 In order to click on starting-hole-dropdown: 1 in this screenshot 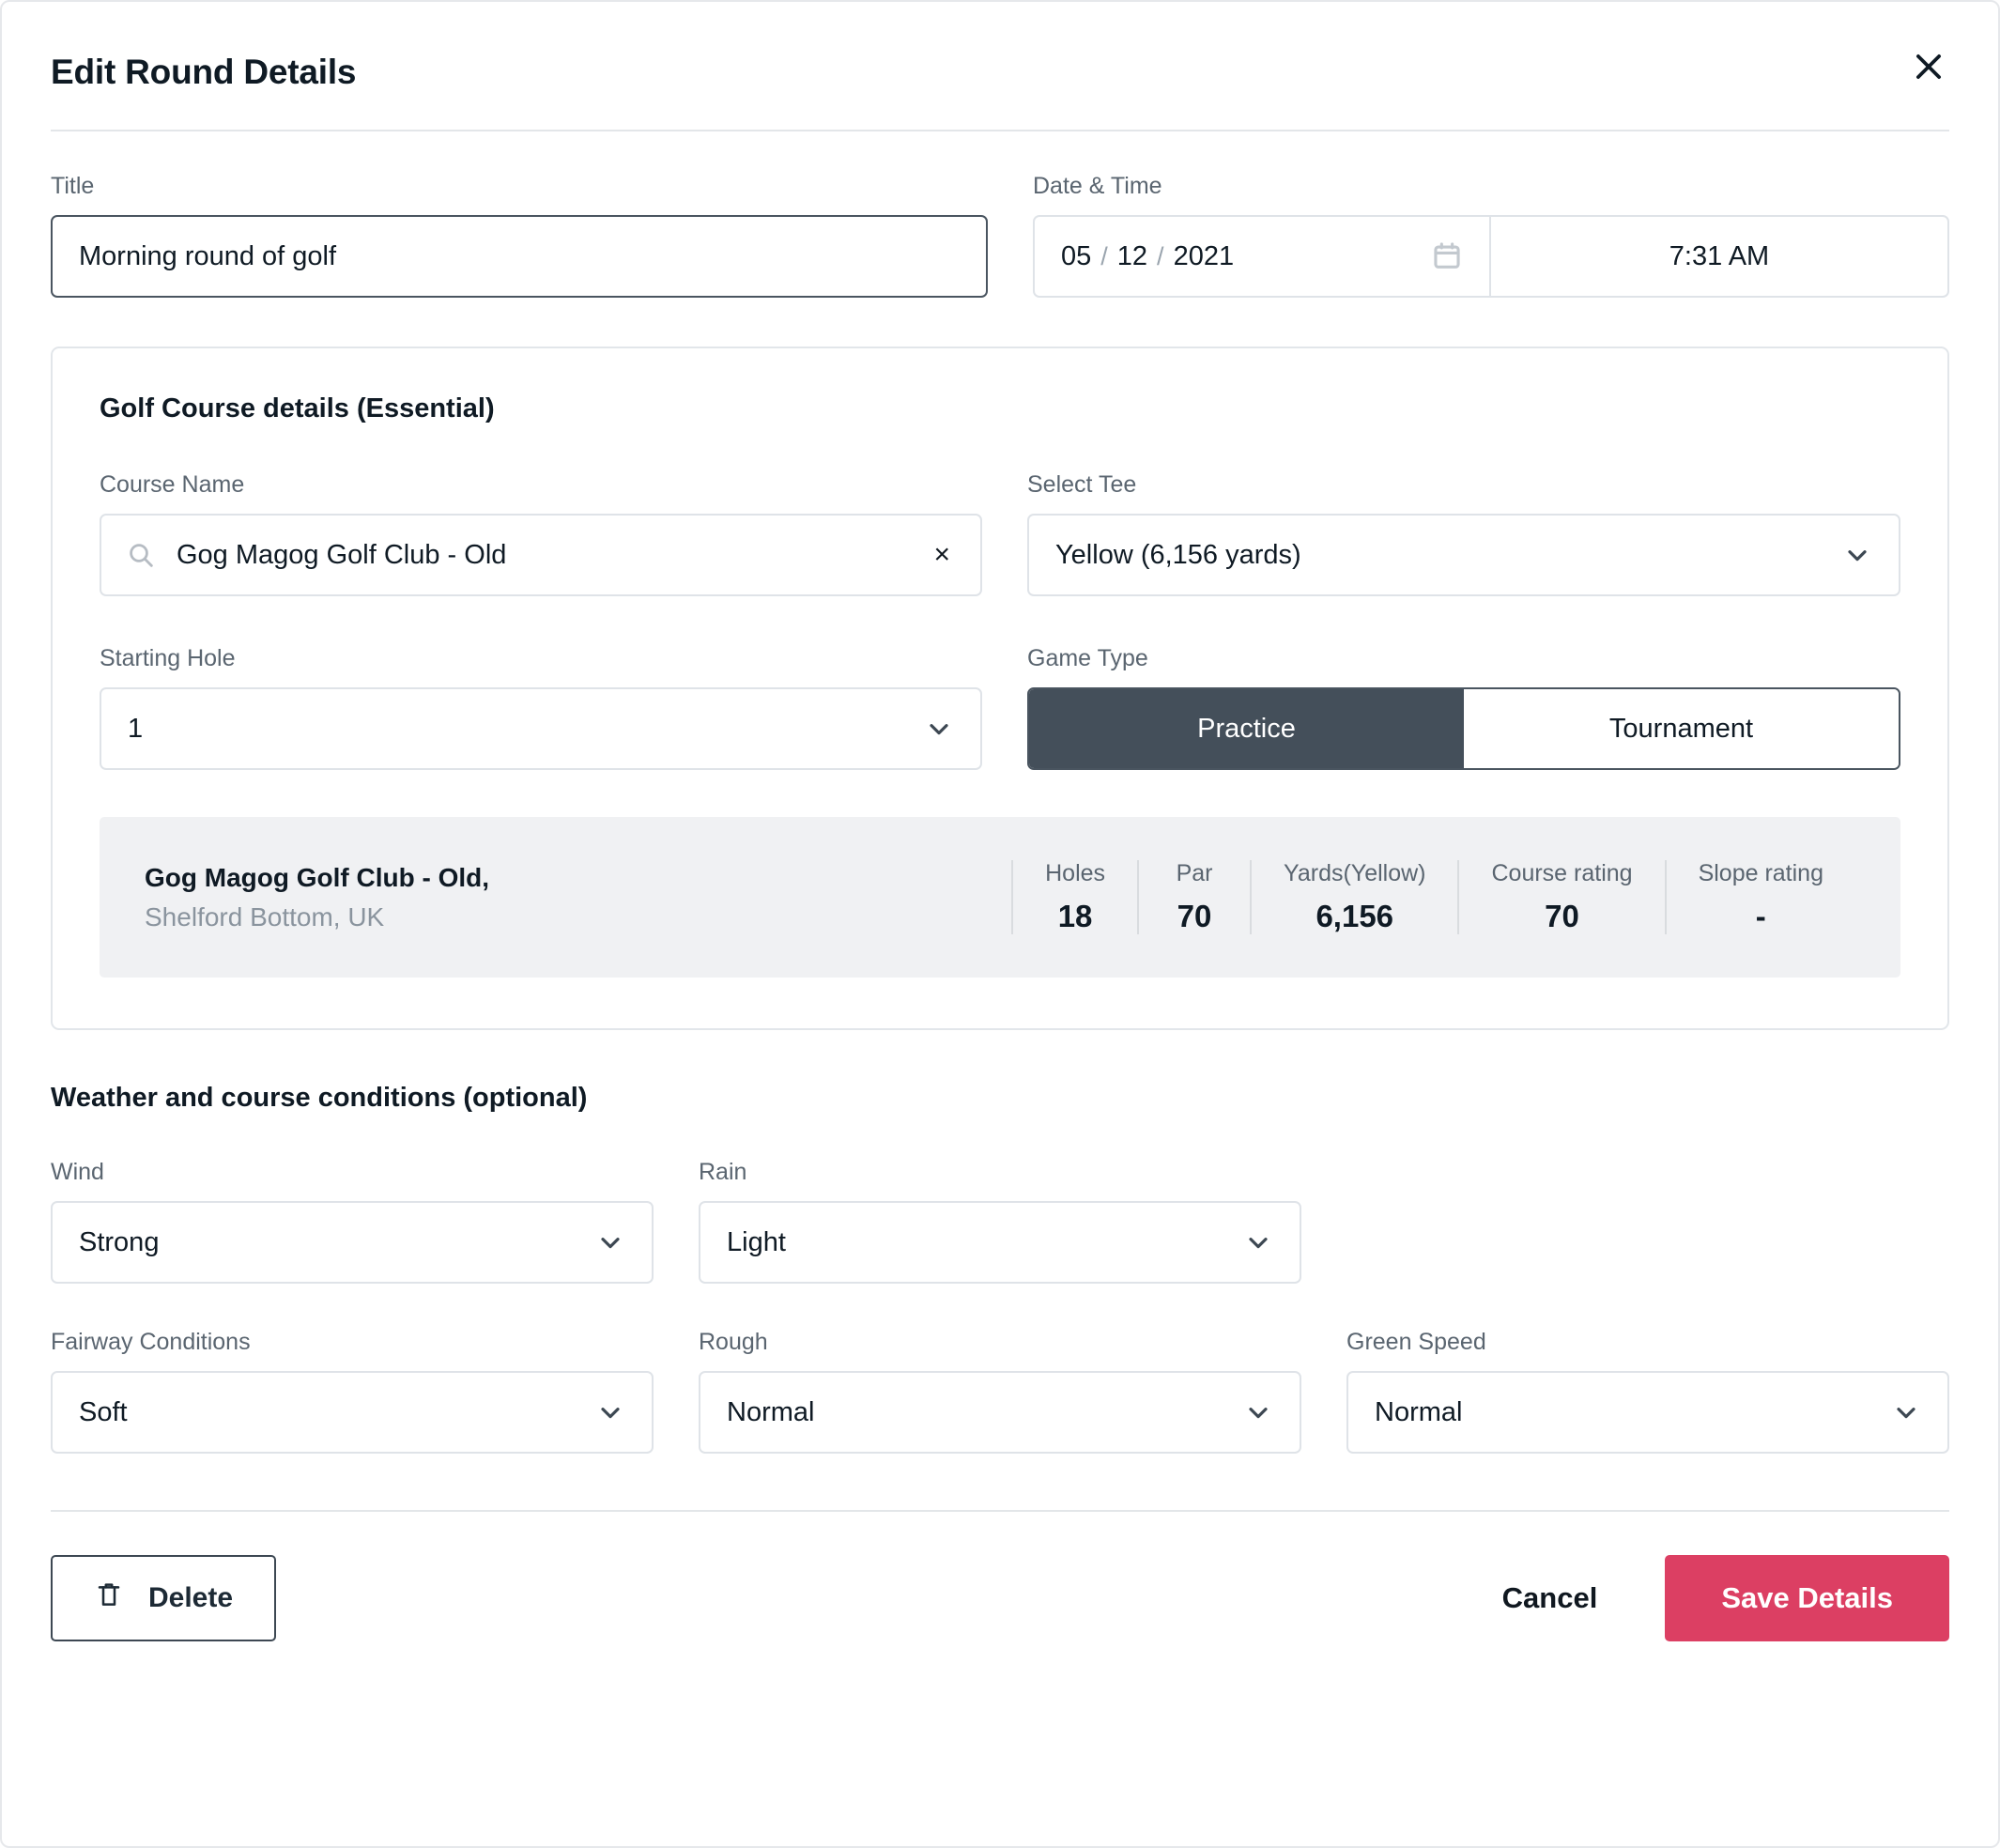, I will do `click(541, 728)`.